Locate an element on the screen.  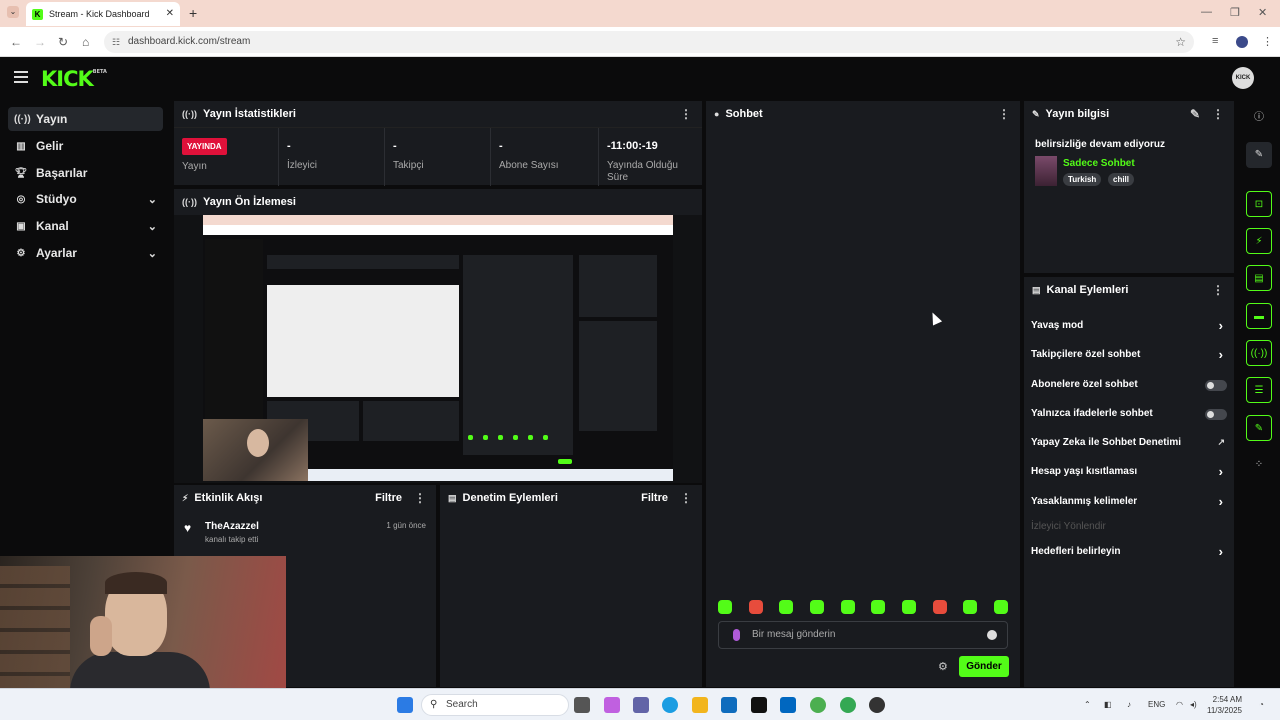
chevron-down-icon: ⌄ is located at coordinates (152, 199).